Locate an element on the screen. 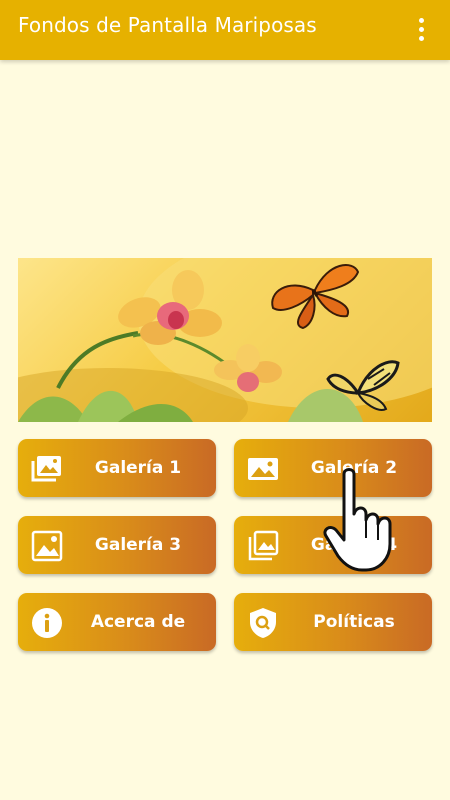  galeria-3-label: Galería 3 is located at coordinates (138, 545).